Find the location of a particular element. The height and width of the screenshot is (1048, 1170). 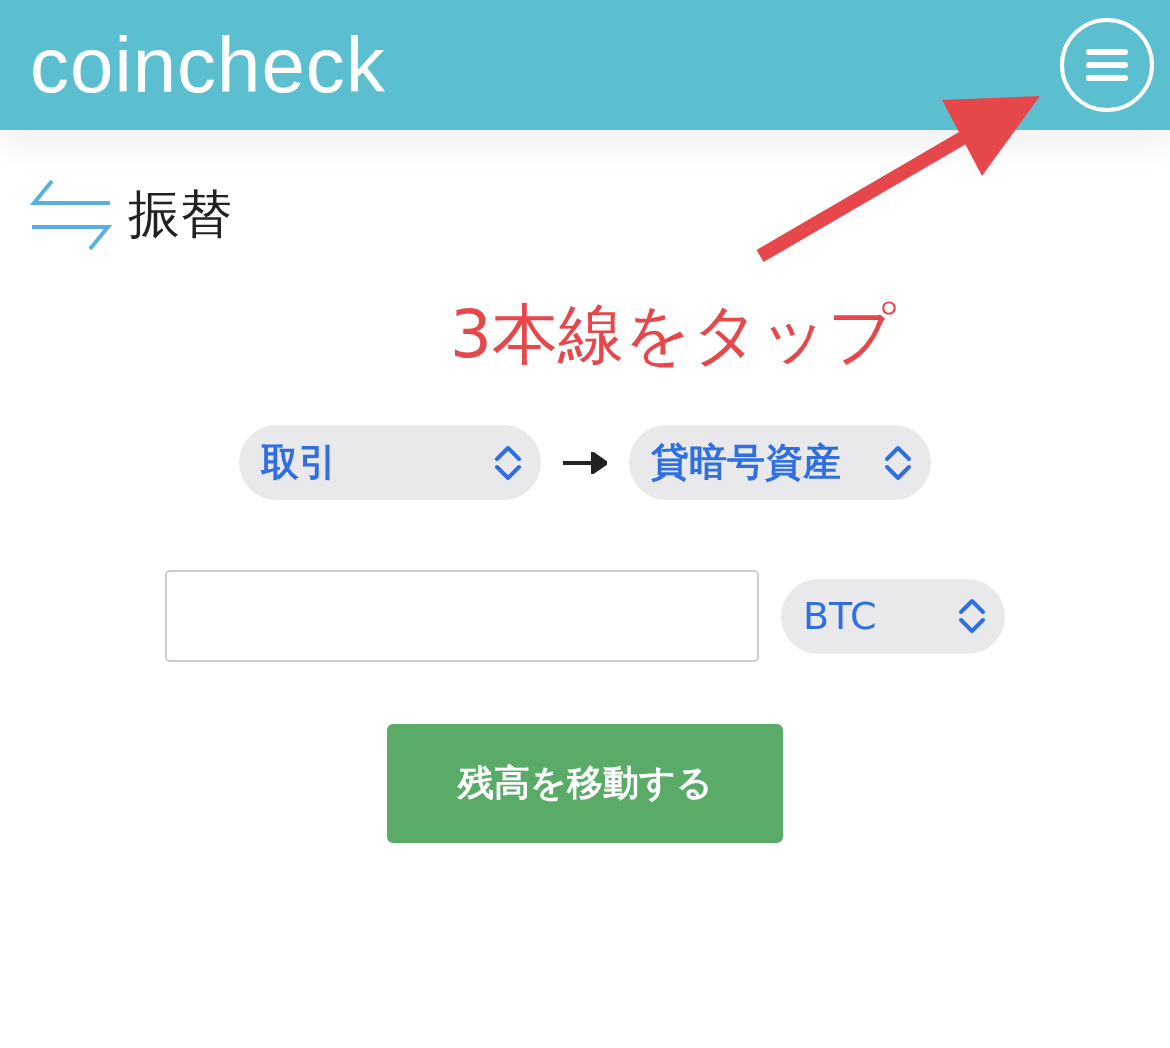

page-title: 振替 is located at coordinates (180, 214).